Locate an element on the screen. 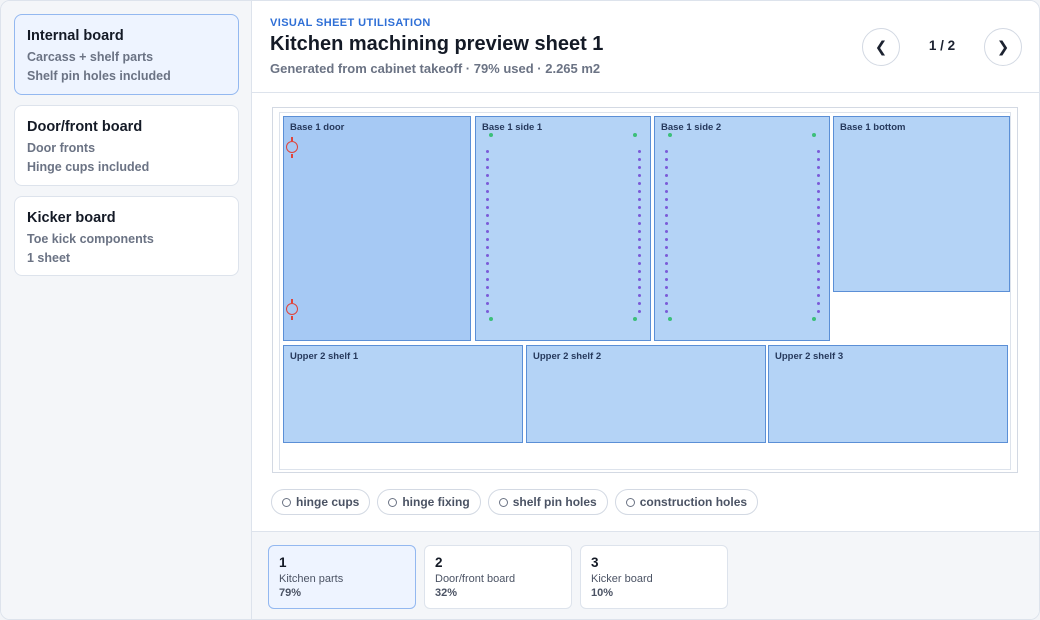  legend-label: construction holes is located at coordinates (693, 502).